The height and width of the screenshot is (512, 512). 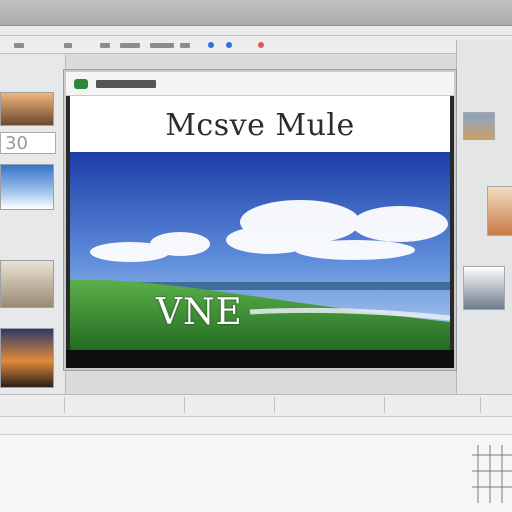 I want to click on slide-title: Mcsve Mule, so click(x=260, y=125).